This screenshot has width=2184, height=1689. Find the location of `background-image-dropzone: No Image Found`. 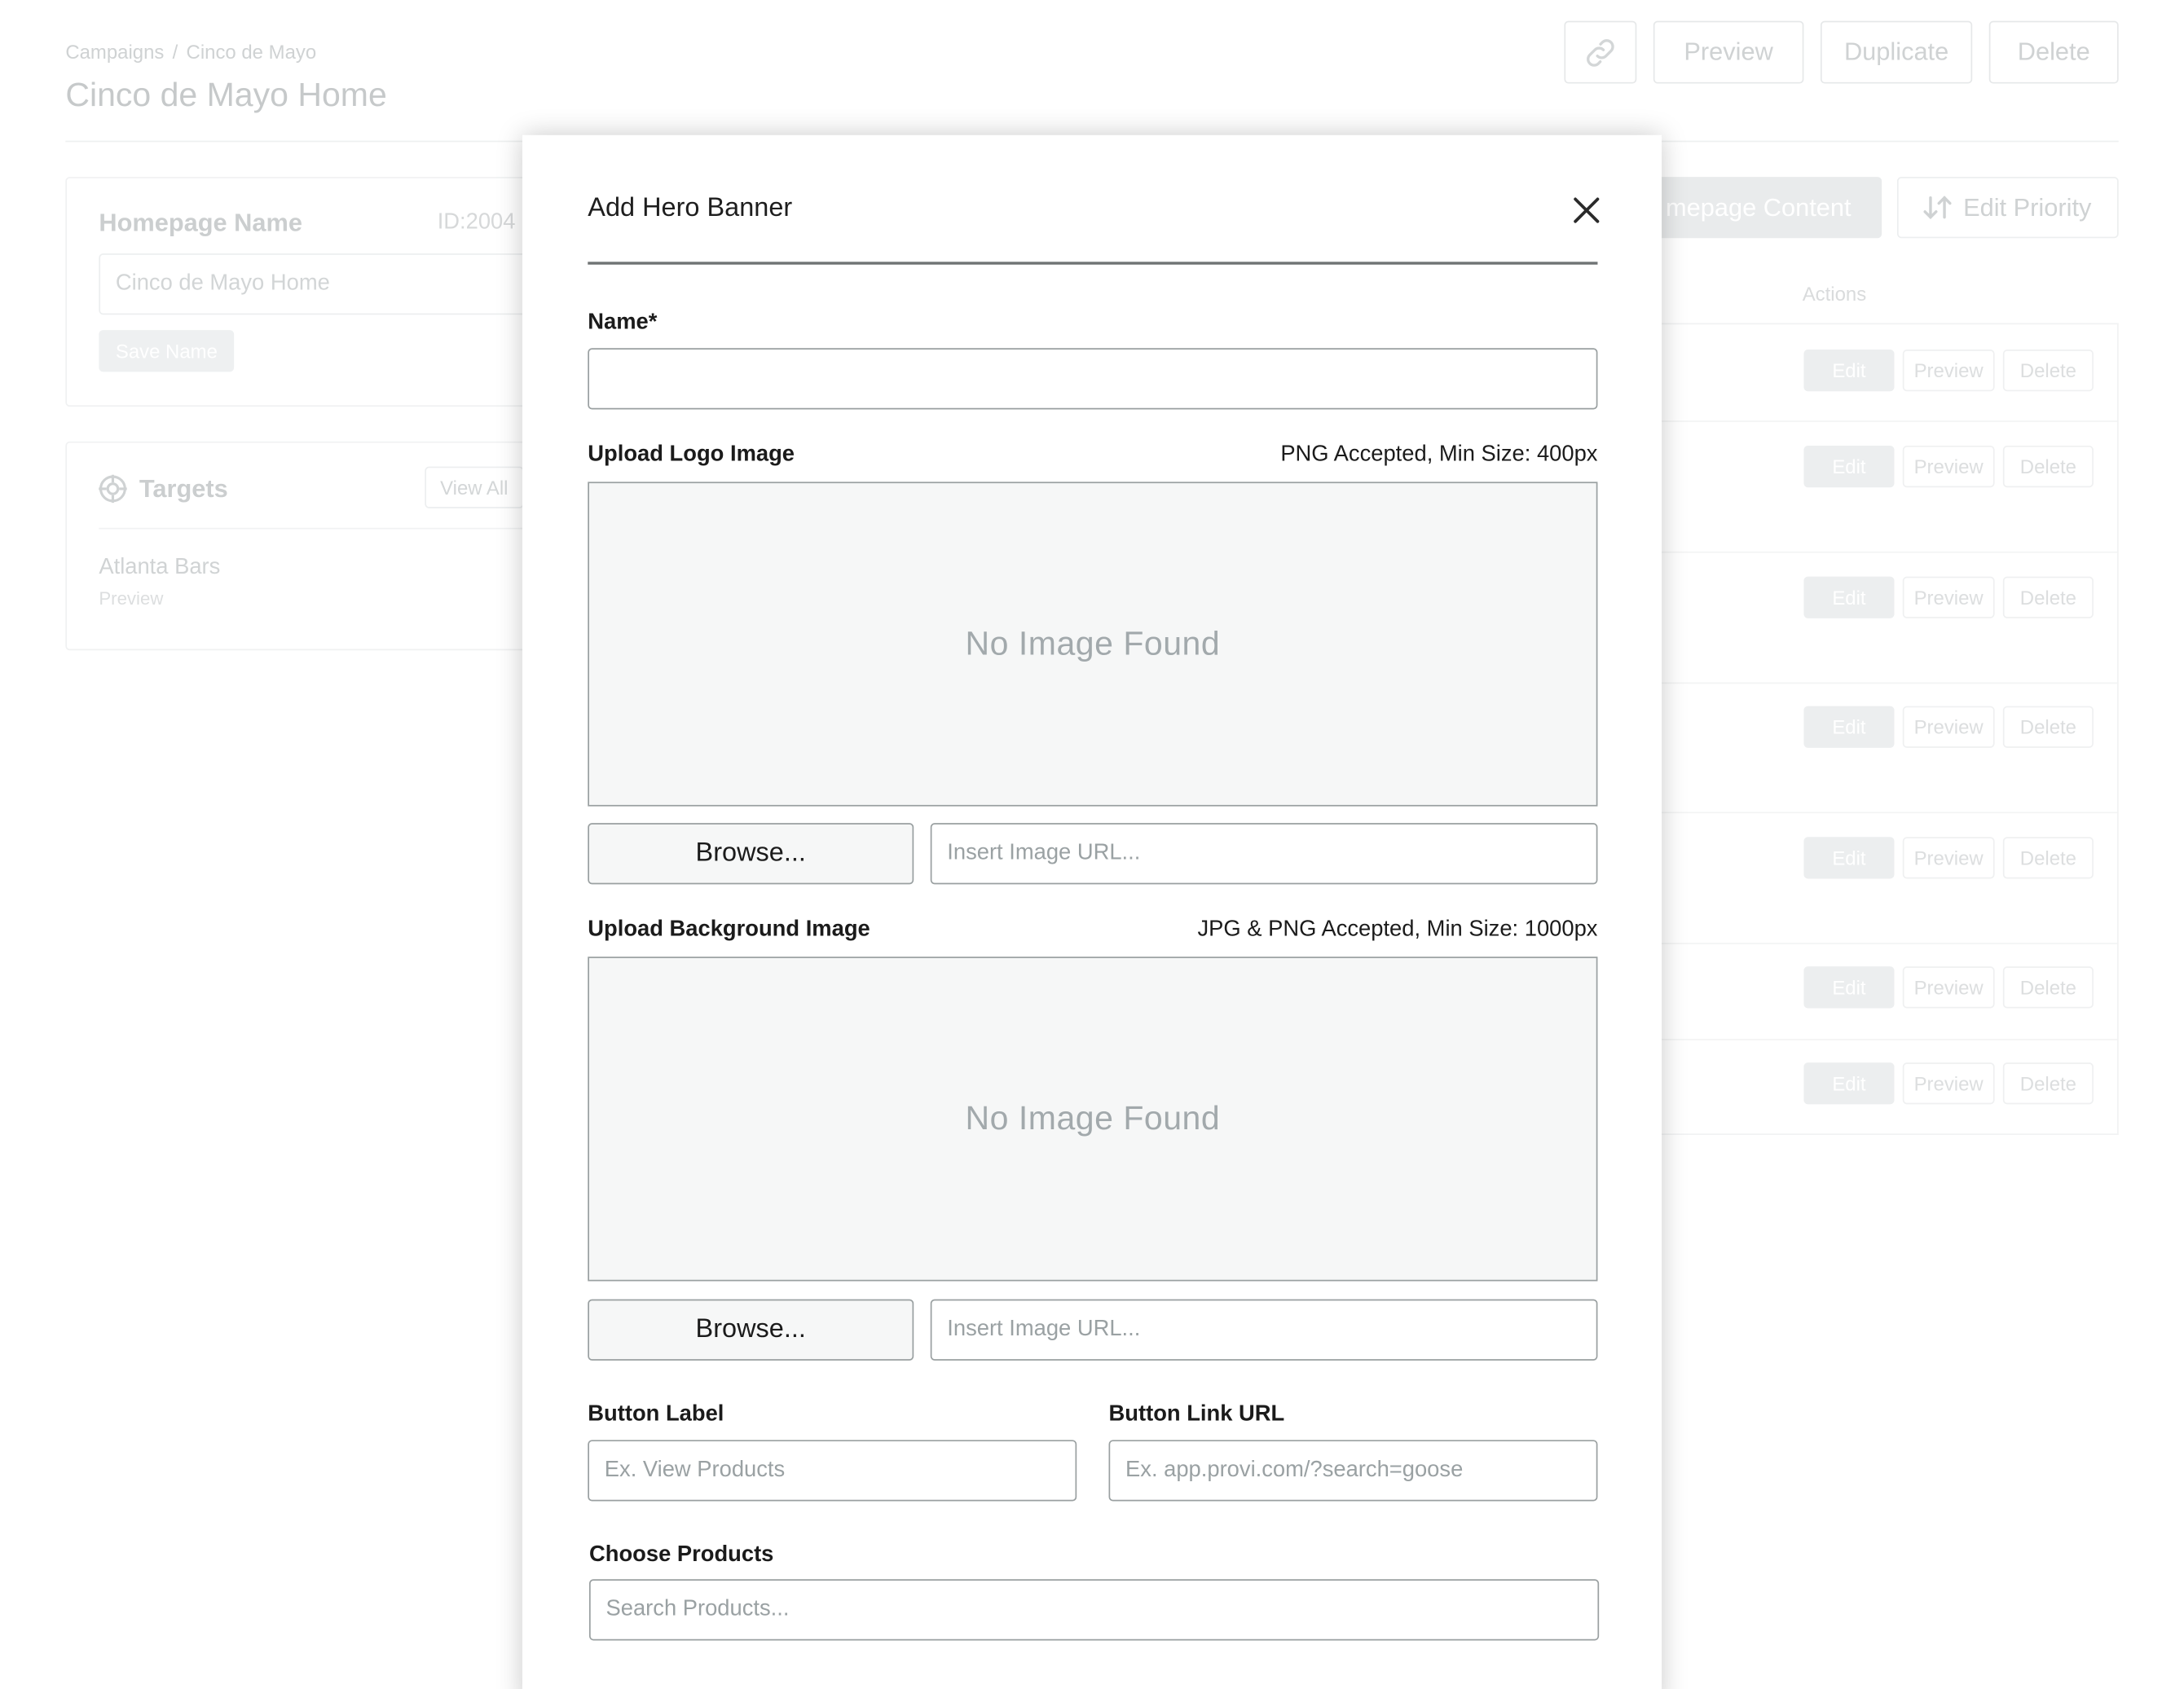

background-image-dropzone: No Image Found is located at coordinates (1093, 1119).